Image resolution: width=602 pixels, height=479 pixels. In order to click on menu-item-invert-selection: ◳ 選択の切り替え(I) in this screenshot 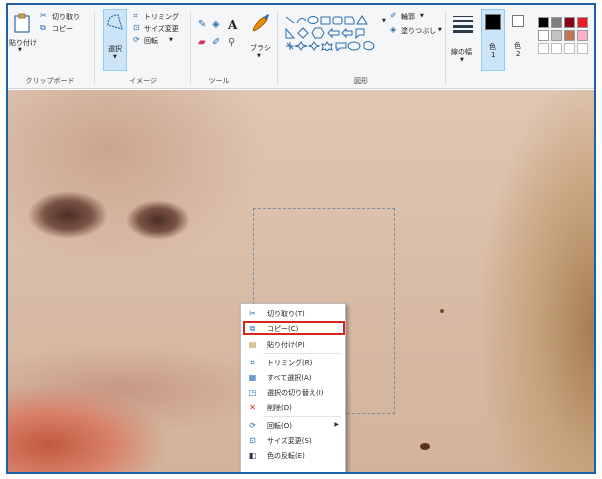, I will do `click(294, 392)`.